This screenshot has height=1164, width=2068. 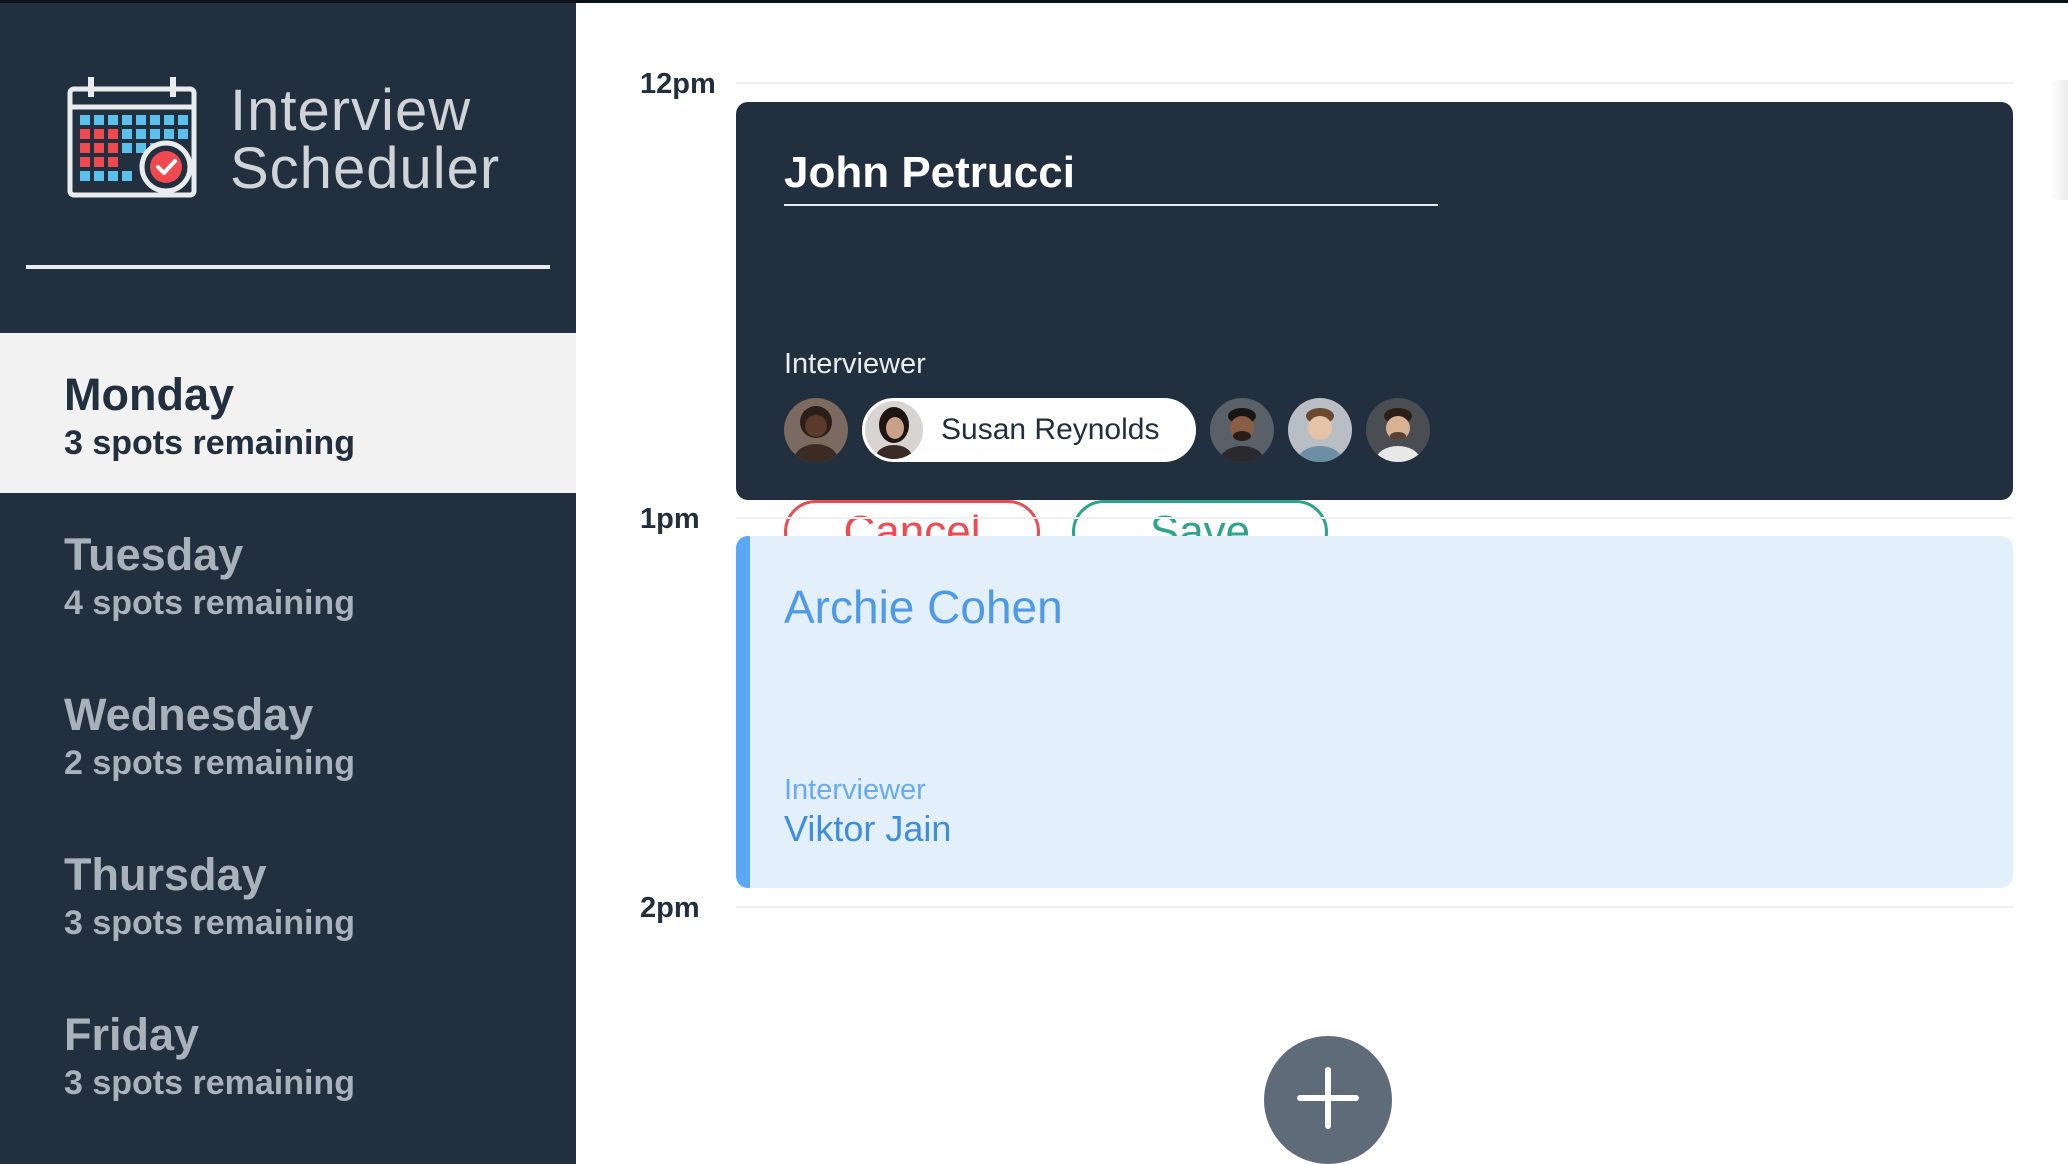 What do you see at coordinates (154, 554) in the screenshot?
I see `day-name: Tuesday` at bounding box center [154, 554].